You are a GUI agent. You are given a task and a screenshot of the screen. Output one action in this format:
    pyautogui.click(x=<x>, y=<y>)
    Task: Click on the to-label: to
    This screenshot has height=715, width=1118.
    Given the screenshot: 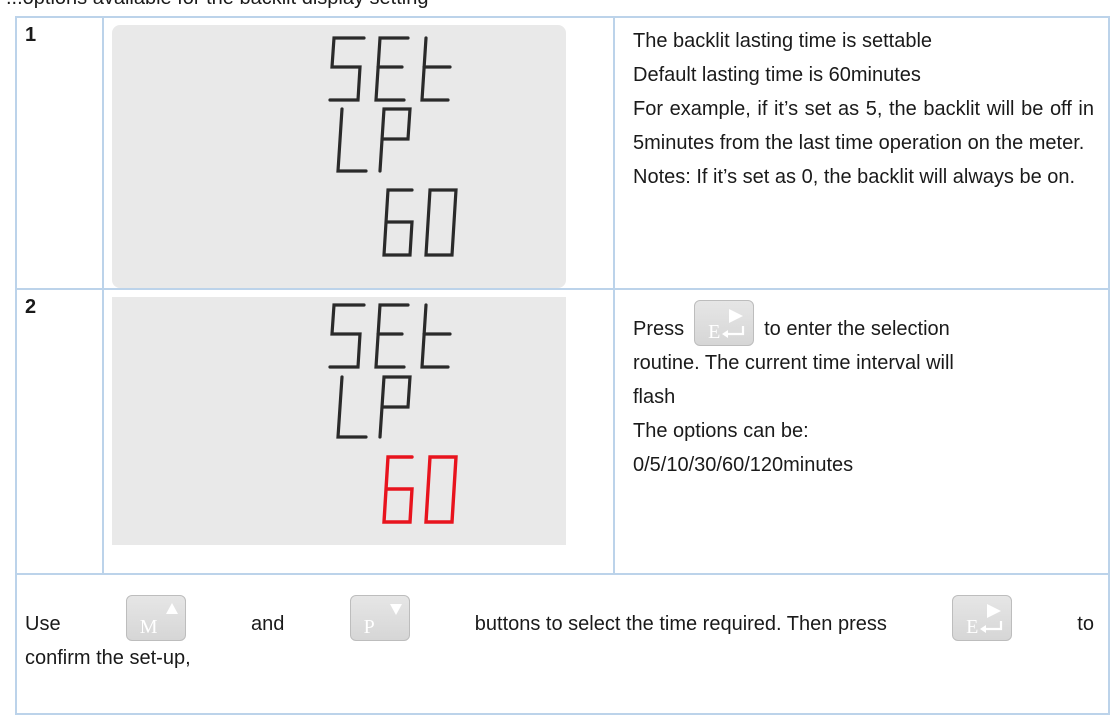 What is the action you would take?
    pyautogui.click(x=1085, y=624)
    